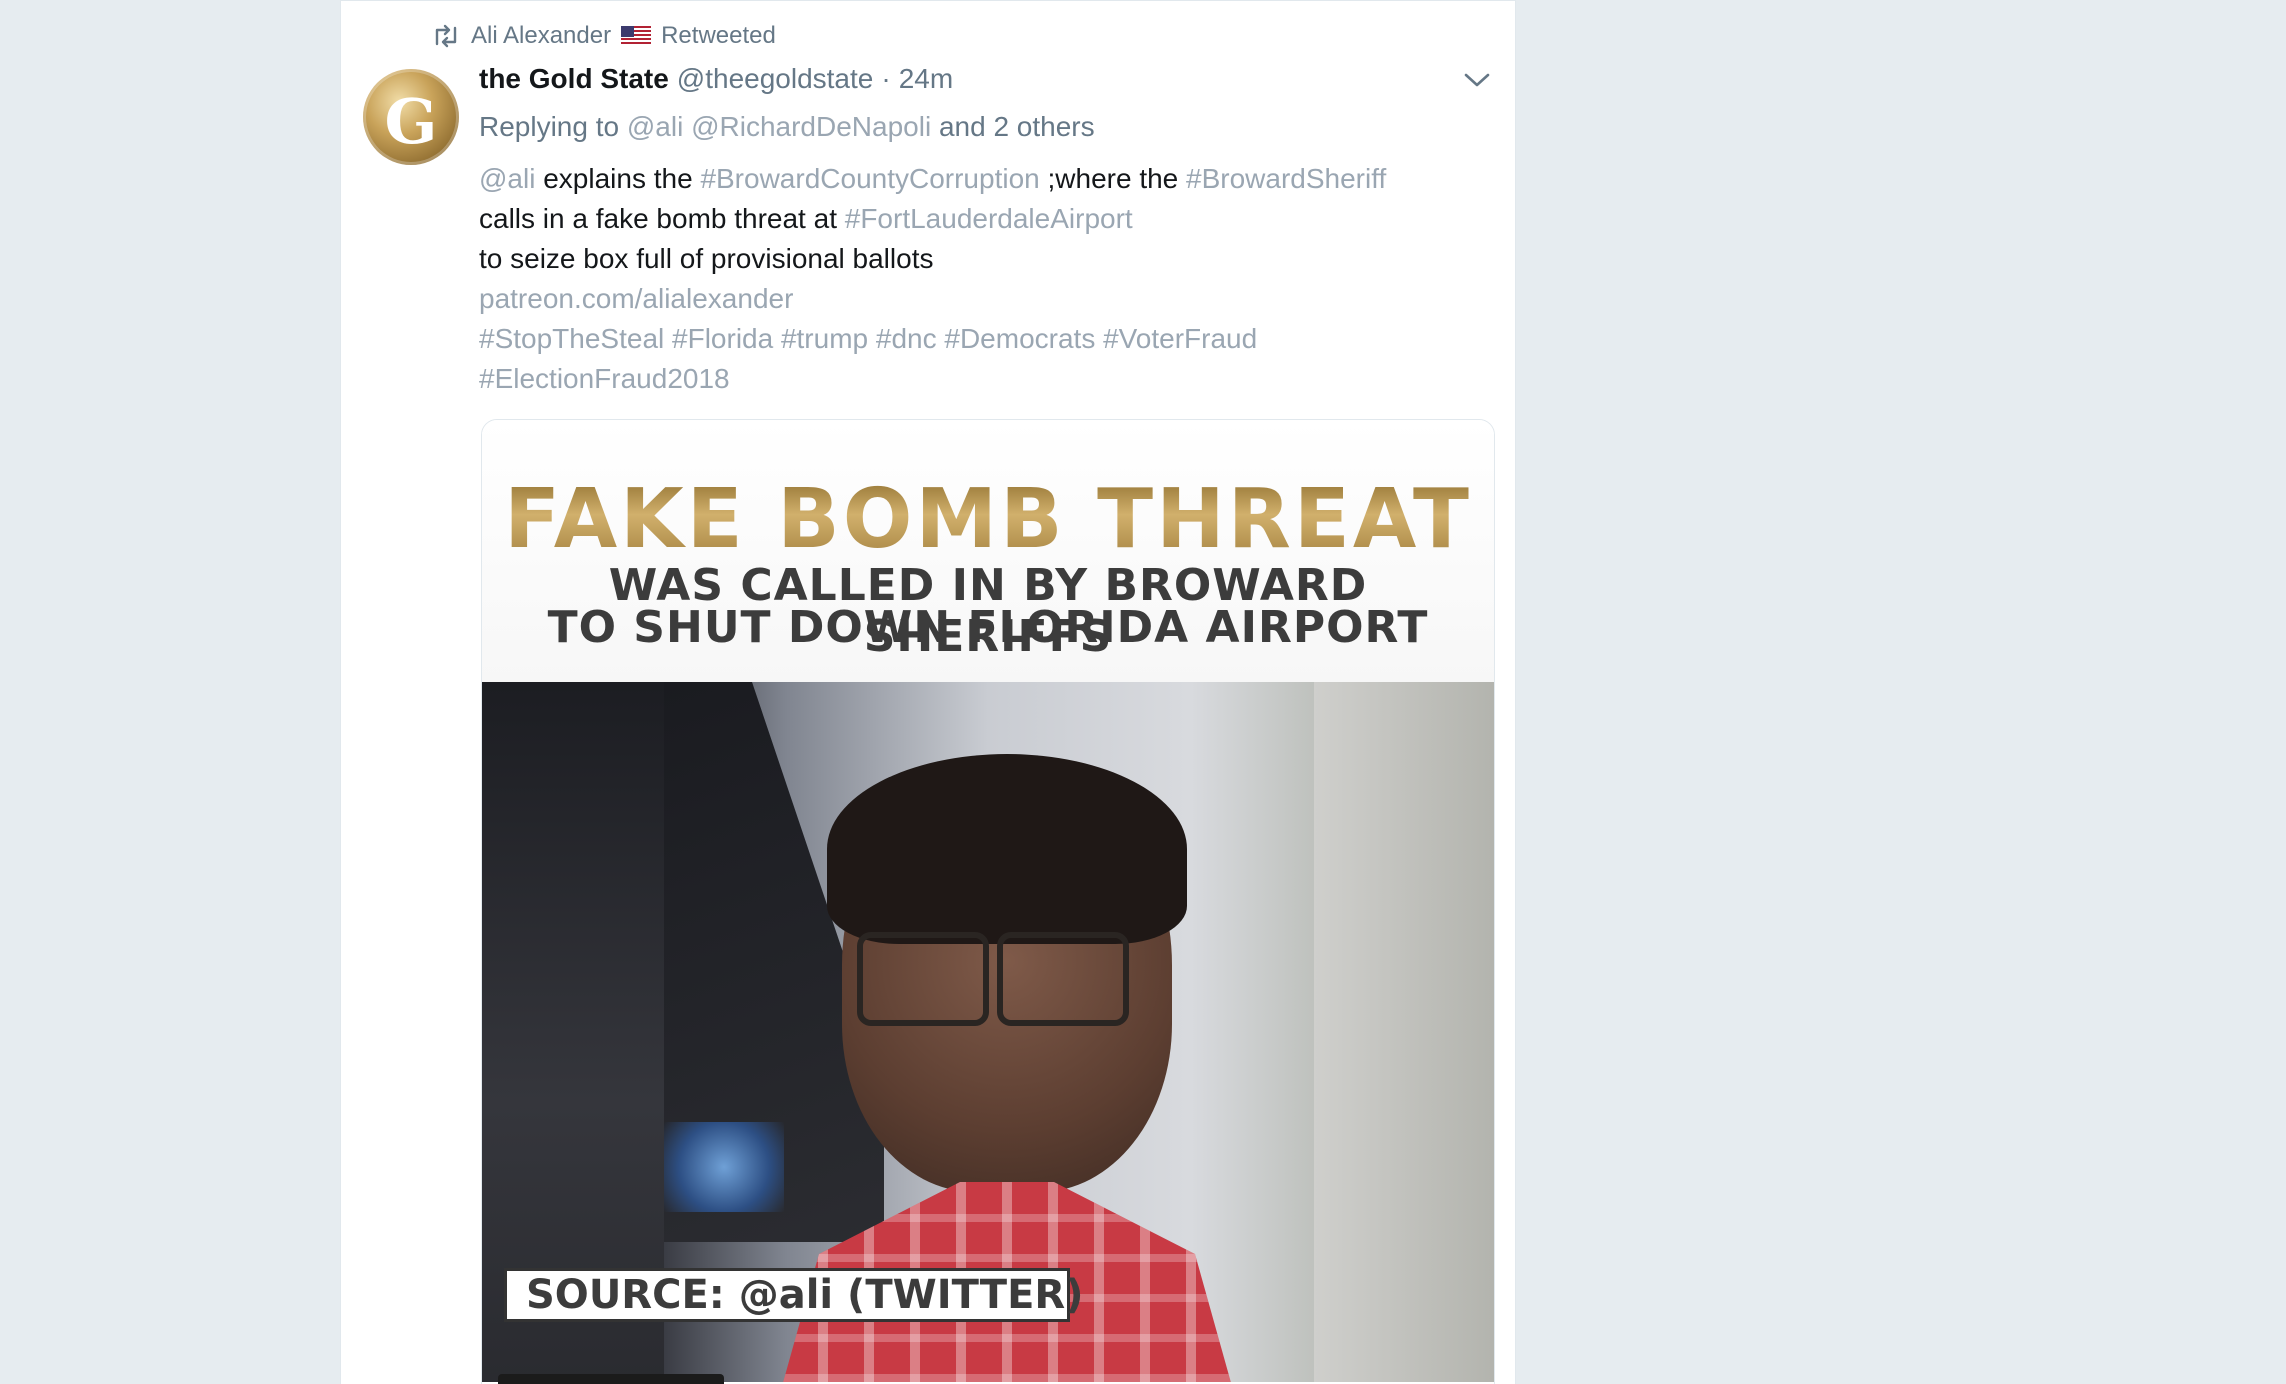 The width and height of the screenshot is (2286, 1384). What do you see at coordinates (1113, 178) in the screenshot?
I see `body-text-segment: ;where the` at bounding box center [1113, 178].